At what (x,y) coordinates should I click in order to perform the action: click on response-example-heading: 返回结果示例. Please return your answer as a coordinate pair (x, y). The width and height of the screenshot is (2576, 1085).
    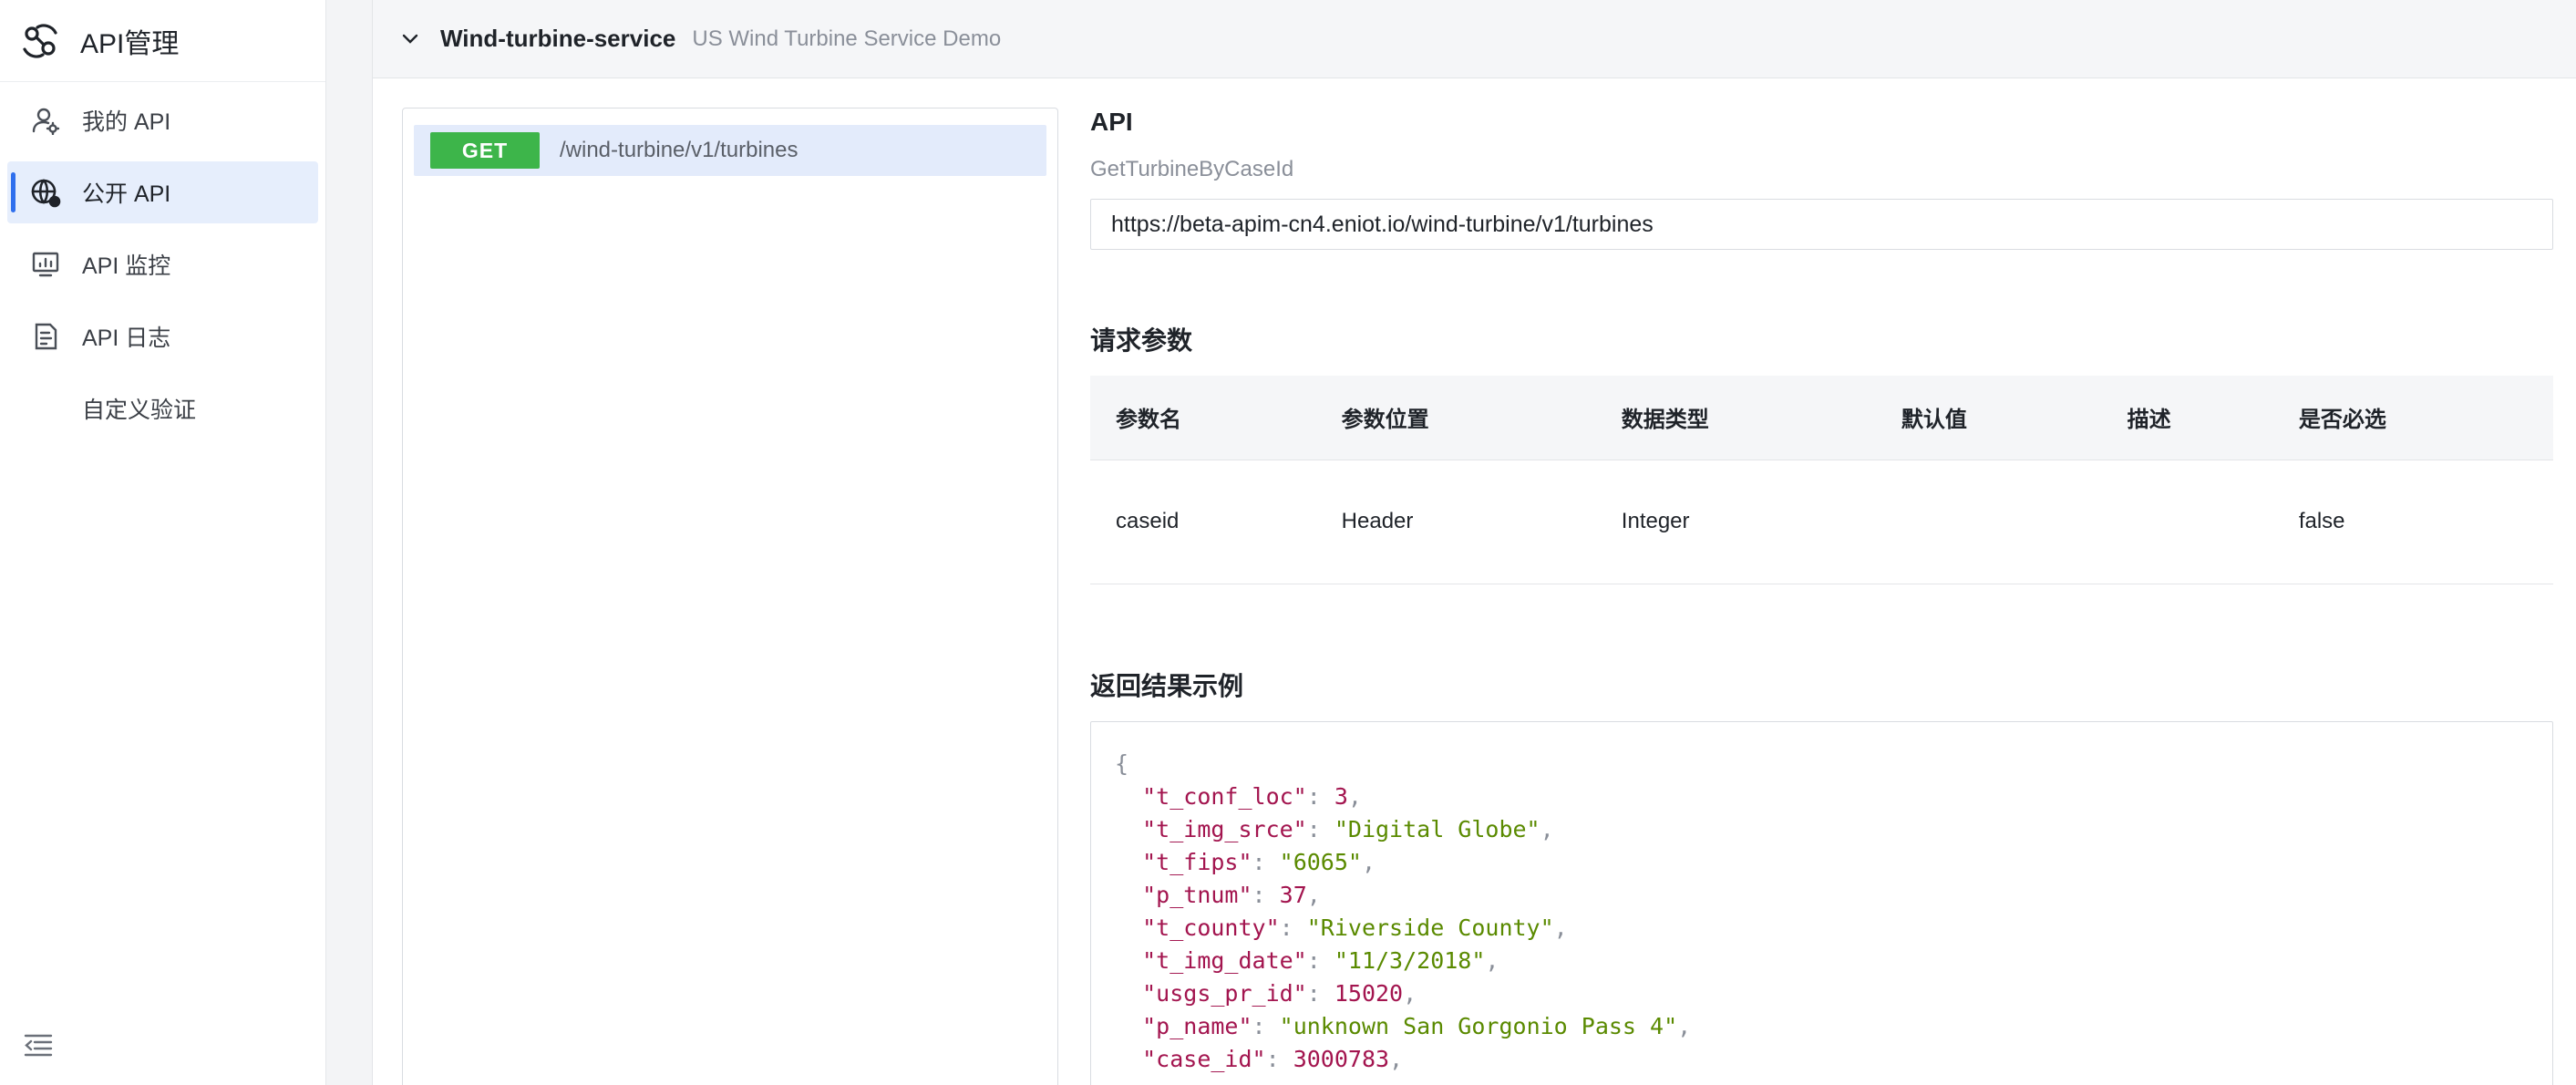
    Looking at the image, I should click on (1167, 685).